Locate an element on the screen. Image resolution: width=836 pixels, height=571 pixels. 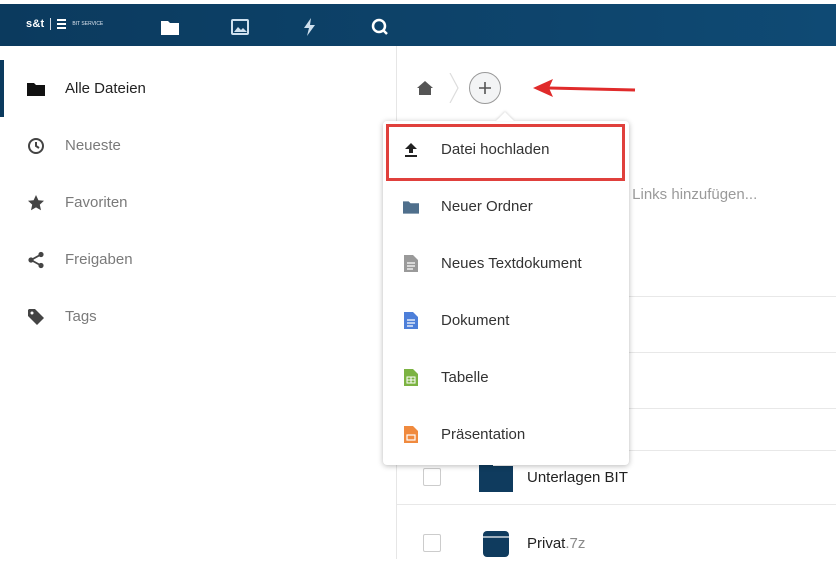
document-icon is located at coordinates (411, 321).